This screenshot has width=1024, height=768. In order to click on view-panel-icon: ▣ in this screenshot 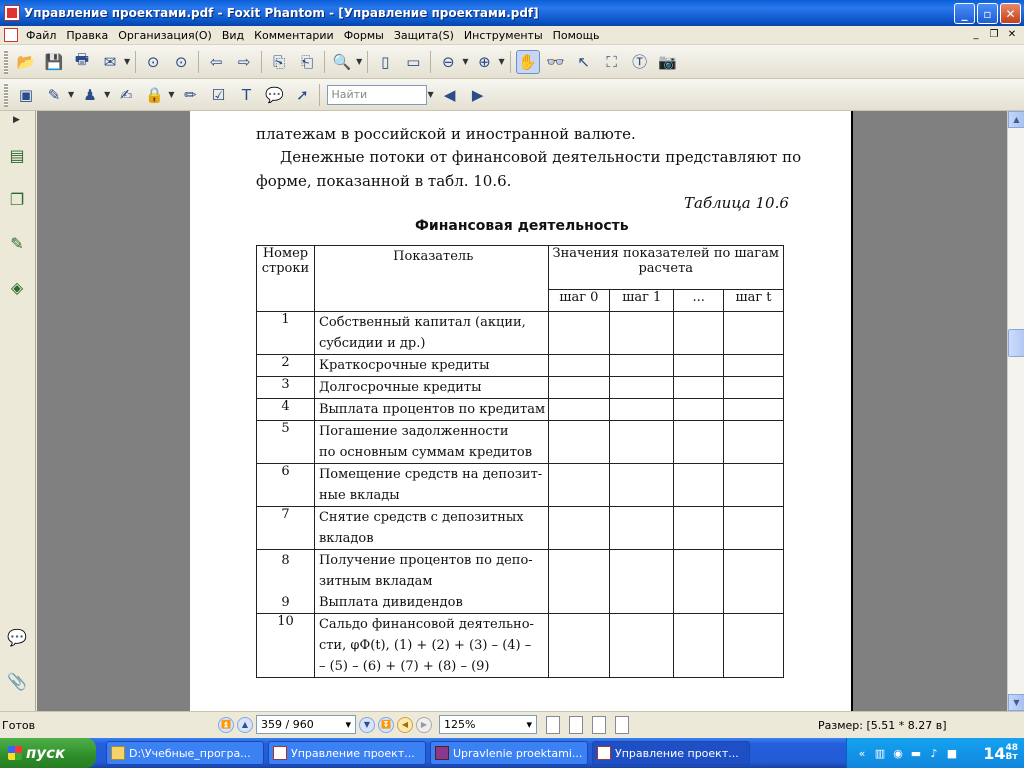, I will do `click(26, 95)`.